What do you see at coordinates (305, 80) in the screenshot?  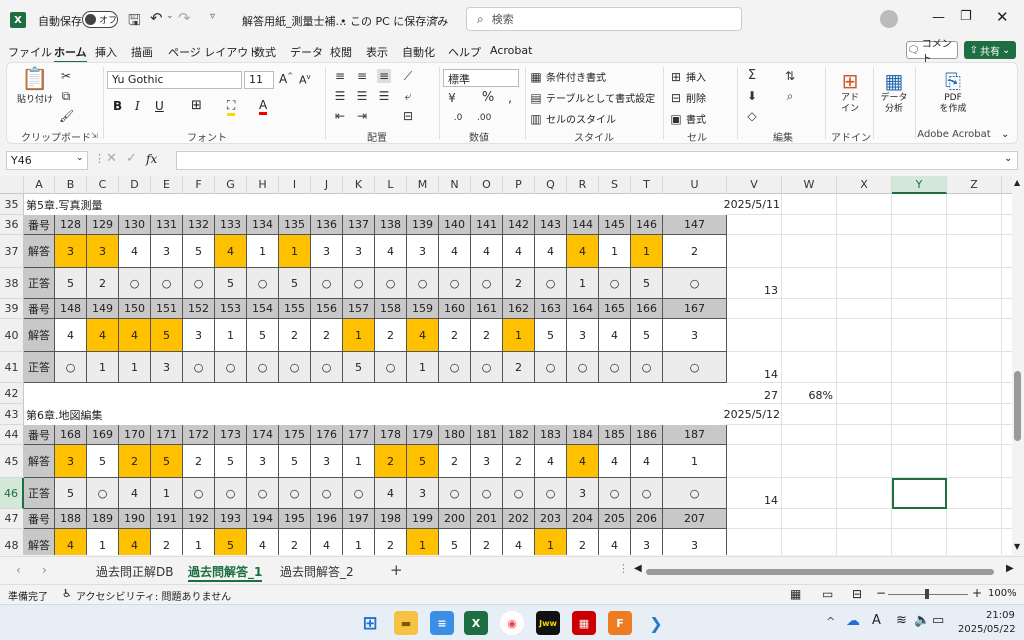 I see `shrink-font-icon: Av` at bounding box center [305, 80].